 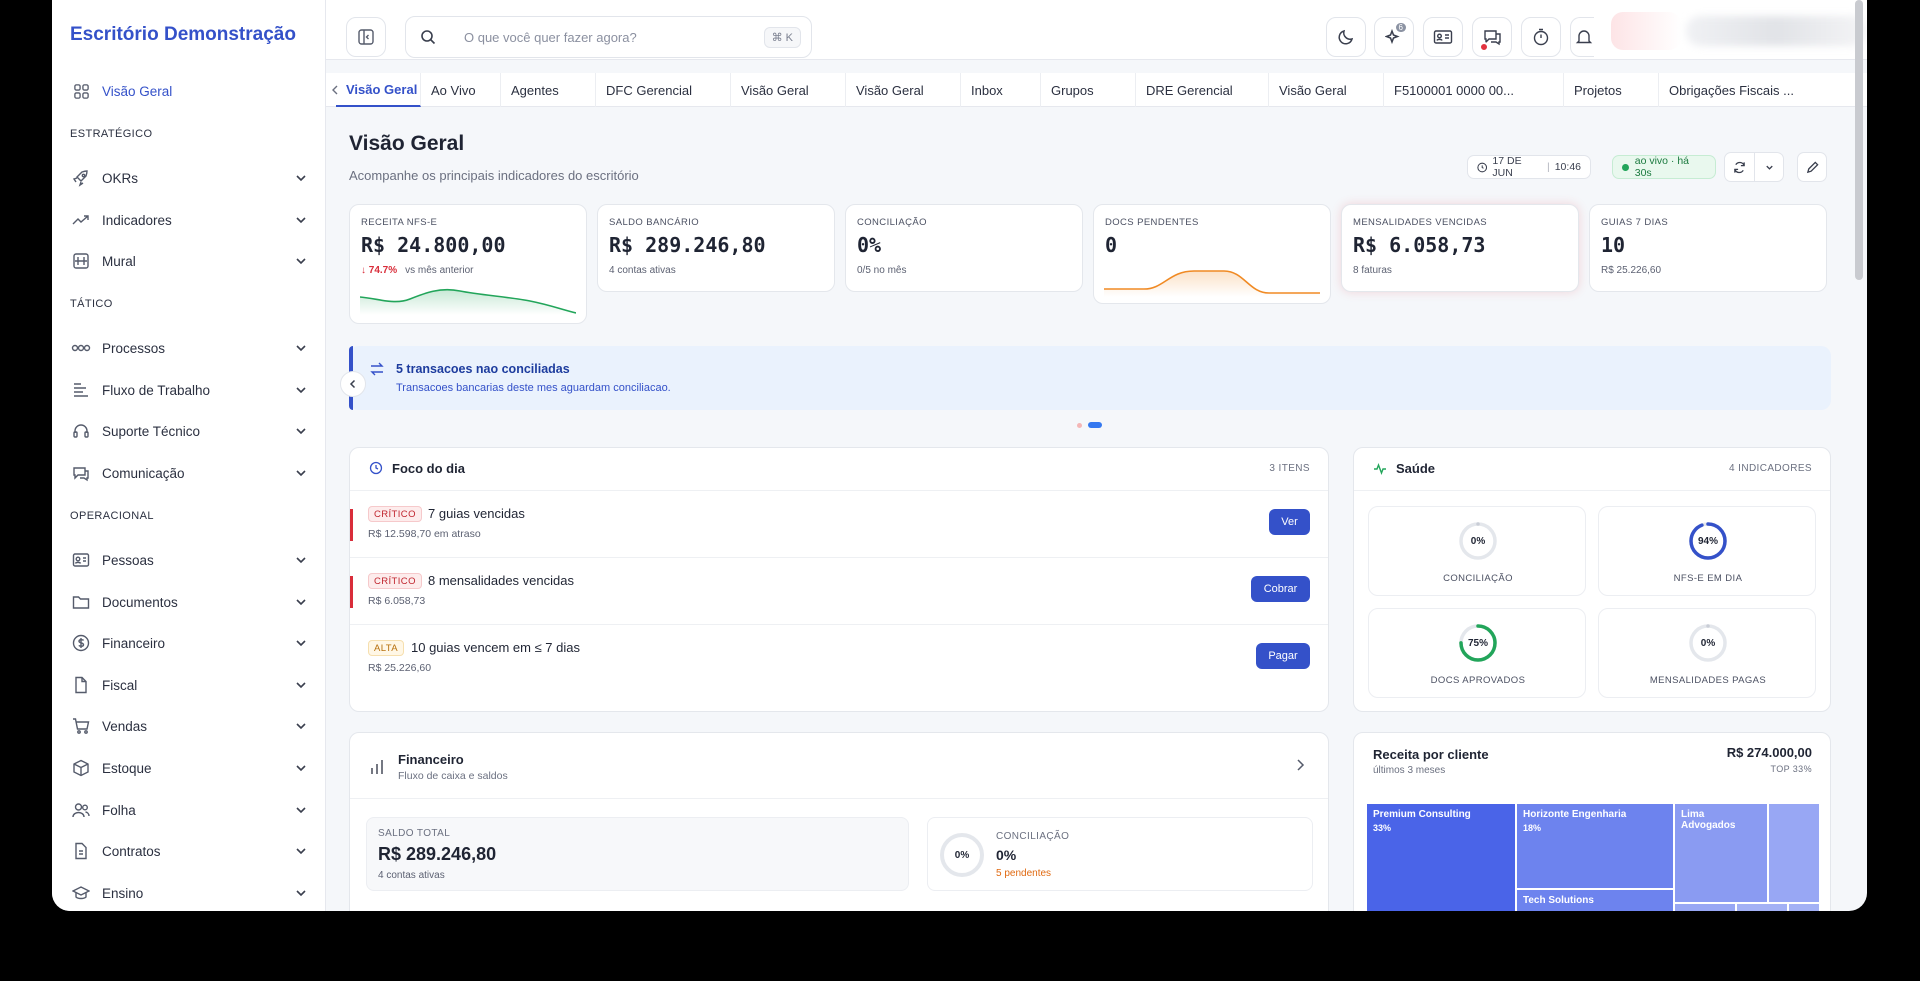 I want to click on ring-value: 0%, so click(x=1478, y=541).